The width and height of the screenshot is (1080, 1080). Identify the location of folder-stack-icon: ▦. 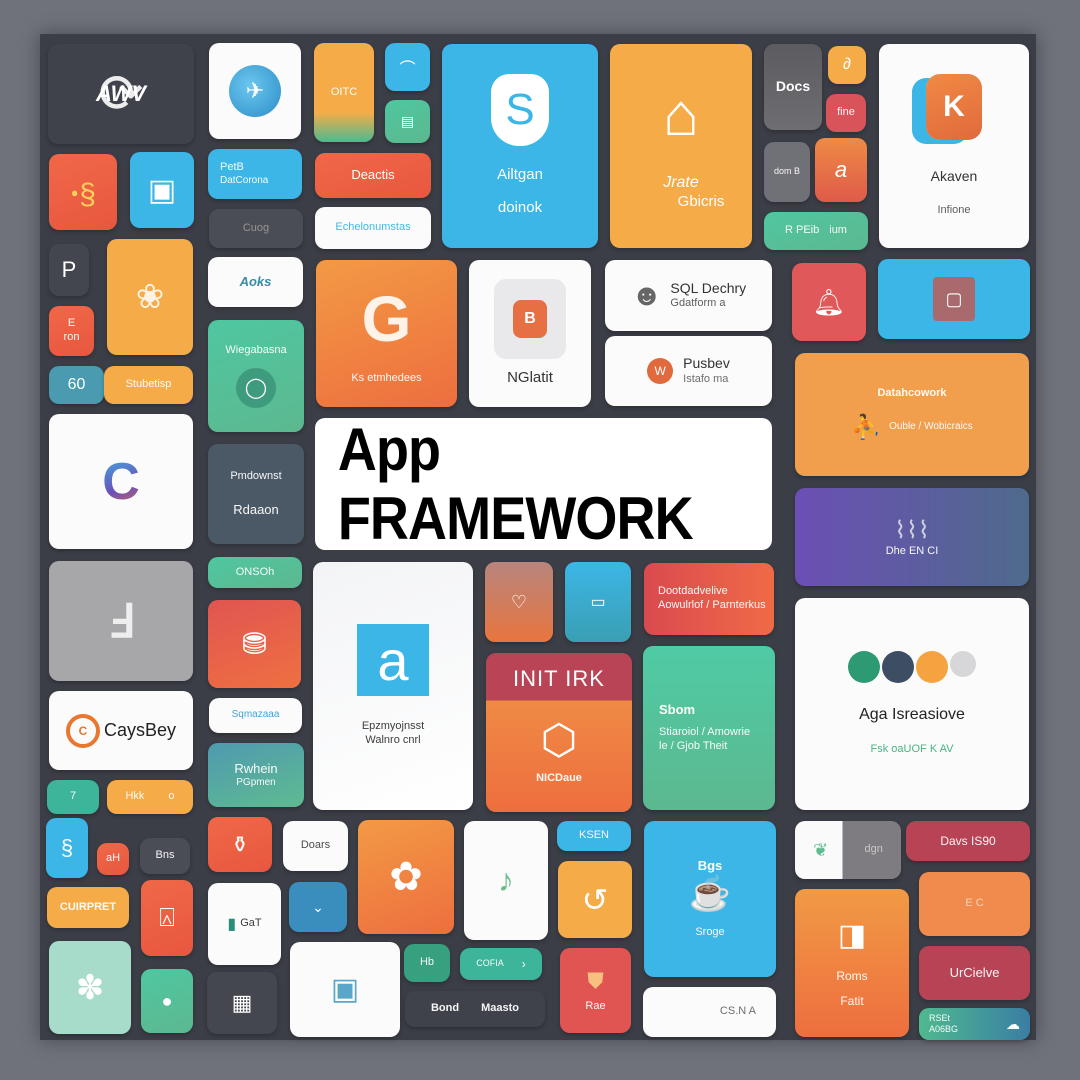
(242, 1002).